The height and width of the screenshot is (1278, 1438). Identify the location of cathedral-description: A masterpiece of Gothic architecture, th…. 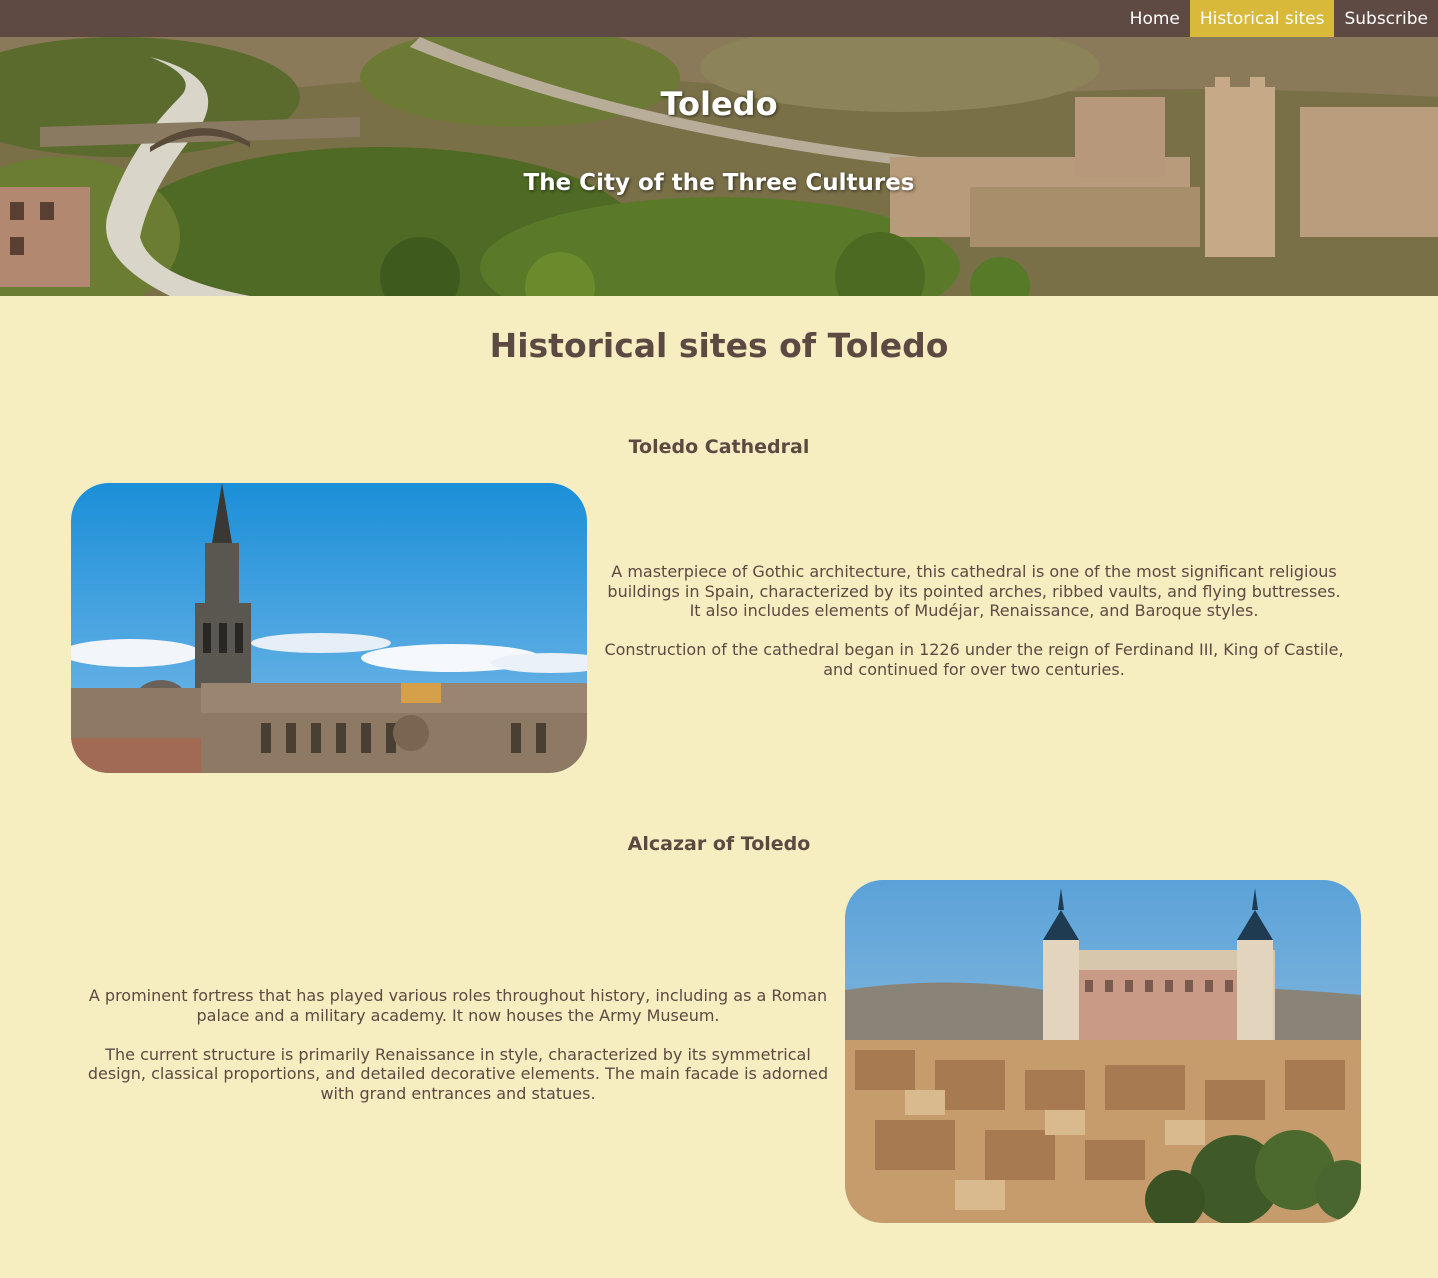
(974, 620).